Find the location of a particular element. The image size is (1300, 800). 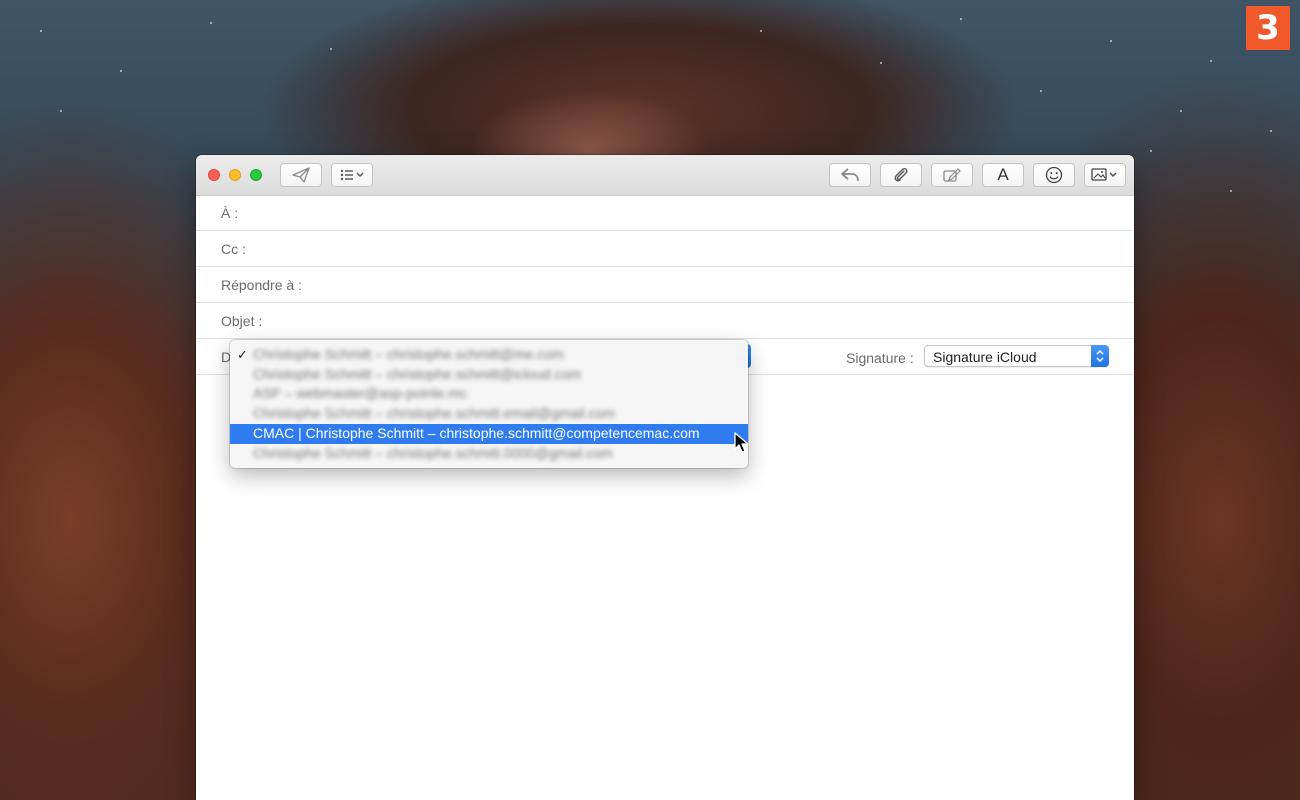

minimize-window-button is located at coordinates (235, 175).